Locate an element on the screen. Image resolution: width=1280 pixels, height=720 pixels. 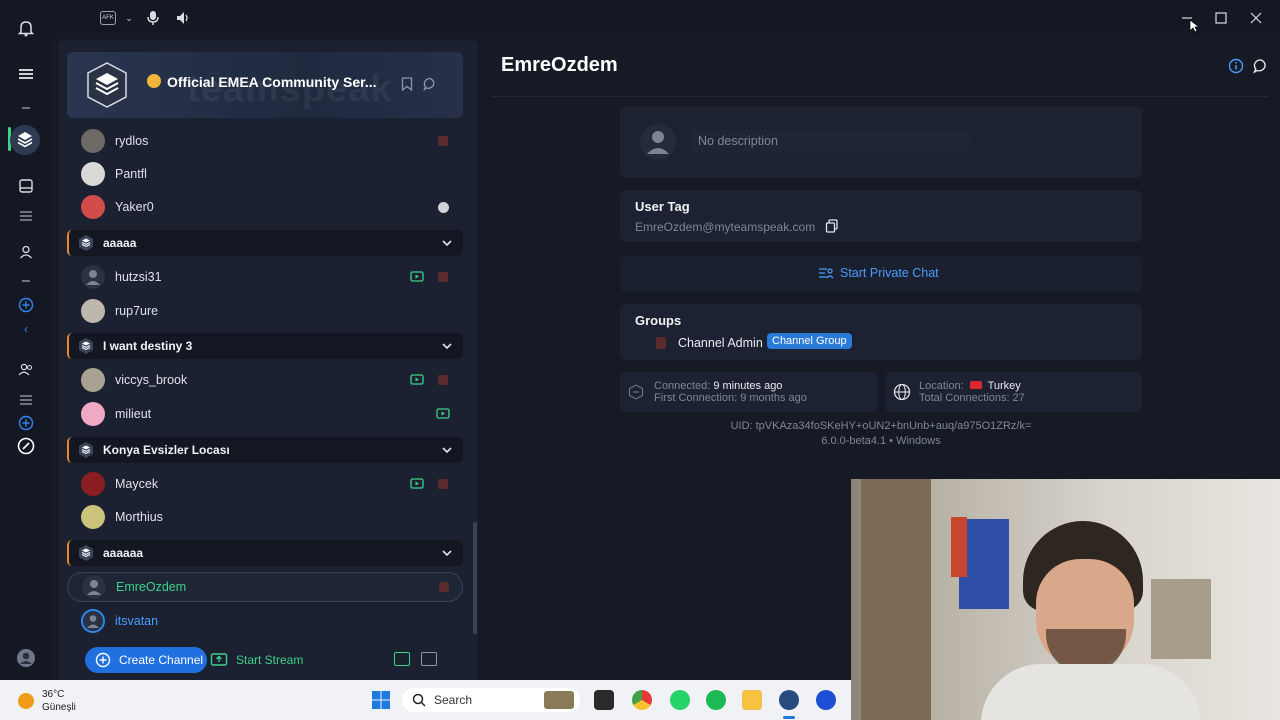
start-private-chat-button: Start Private Chat is located at coordinates (878, 273).